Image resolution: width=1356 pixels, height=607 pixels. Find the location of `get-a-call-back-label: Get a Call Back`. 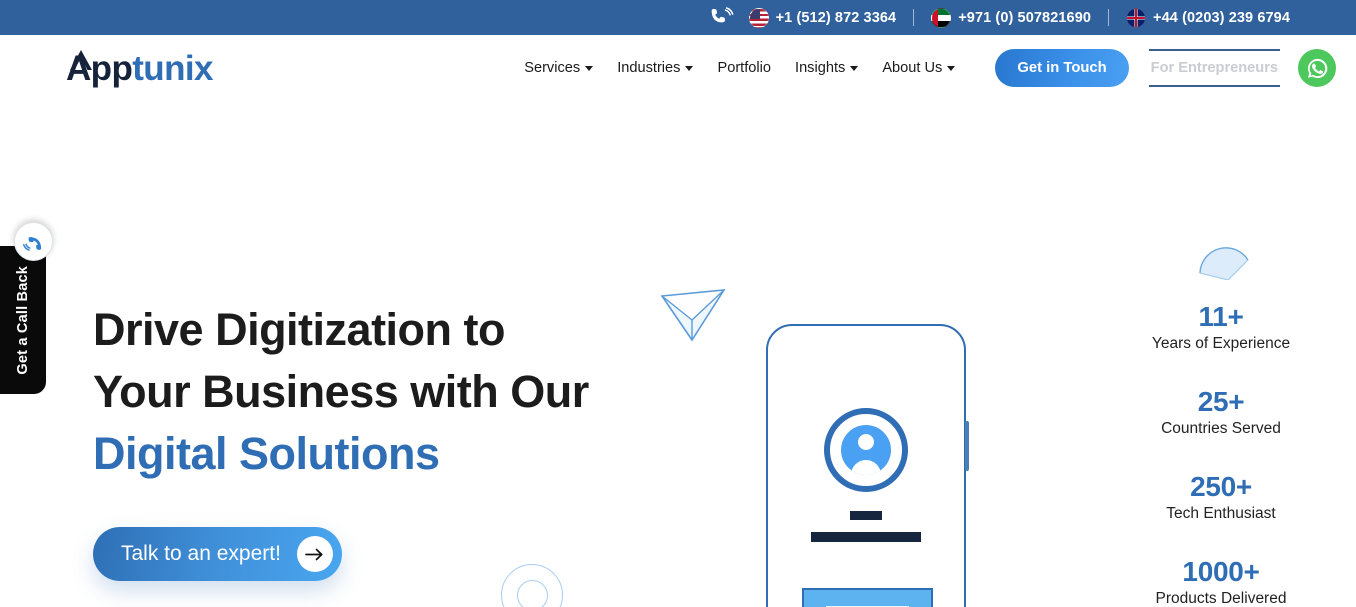

get-a-call-back-label: Get a Call Back is located at coordinates (23, 320).